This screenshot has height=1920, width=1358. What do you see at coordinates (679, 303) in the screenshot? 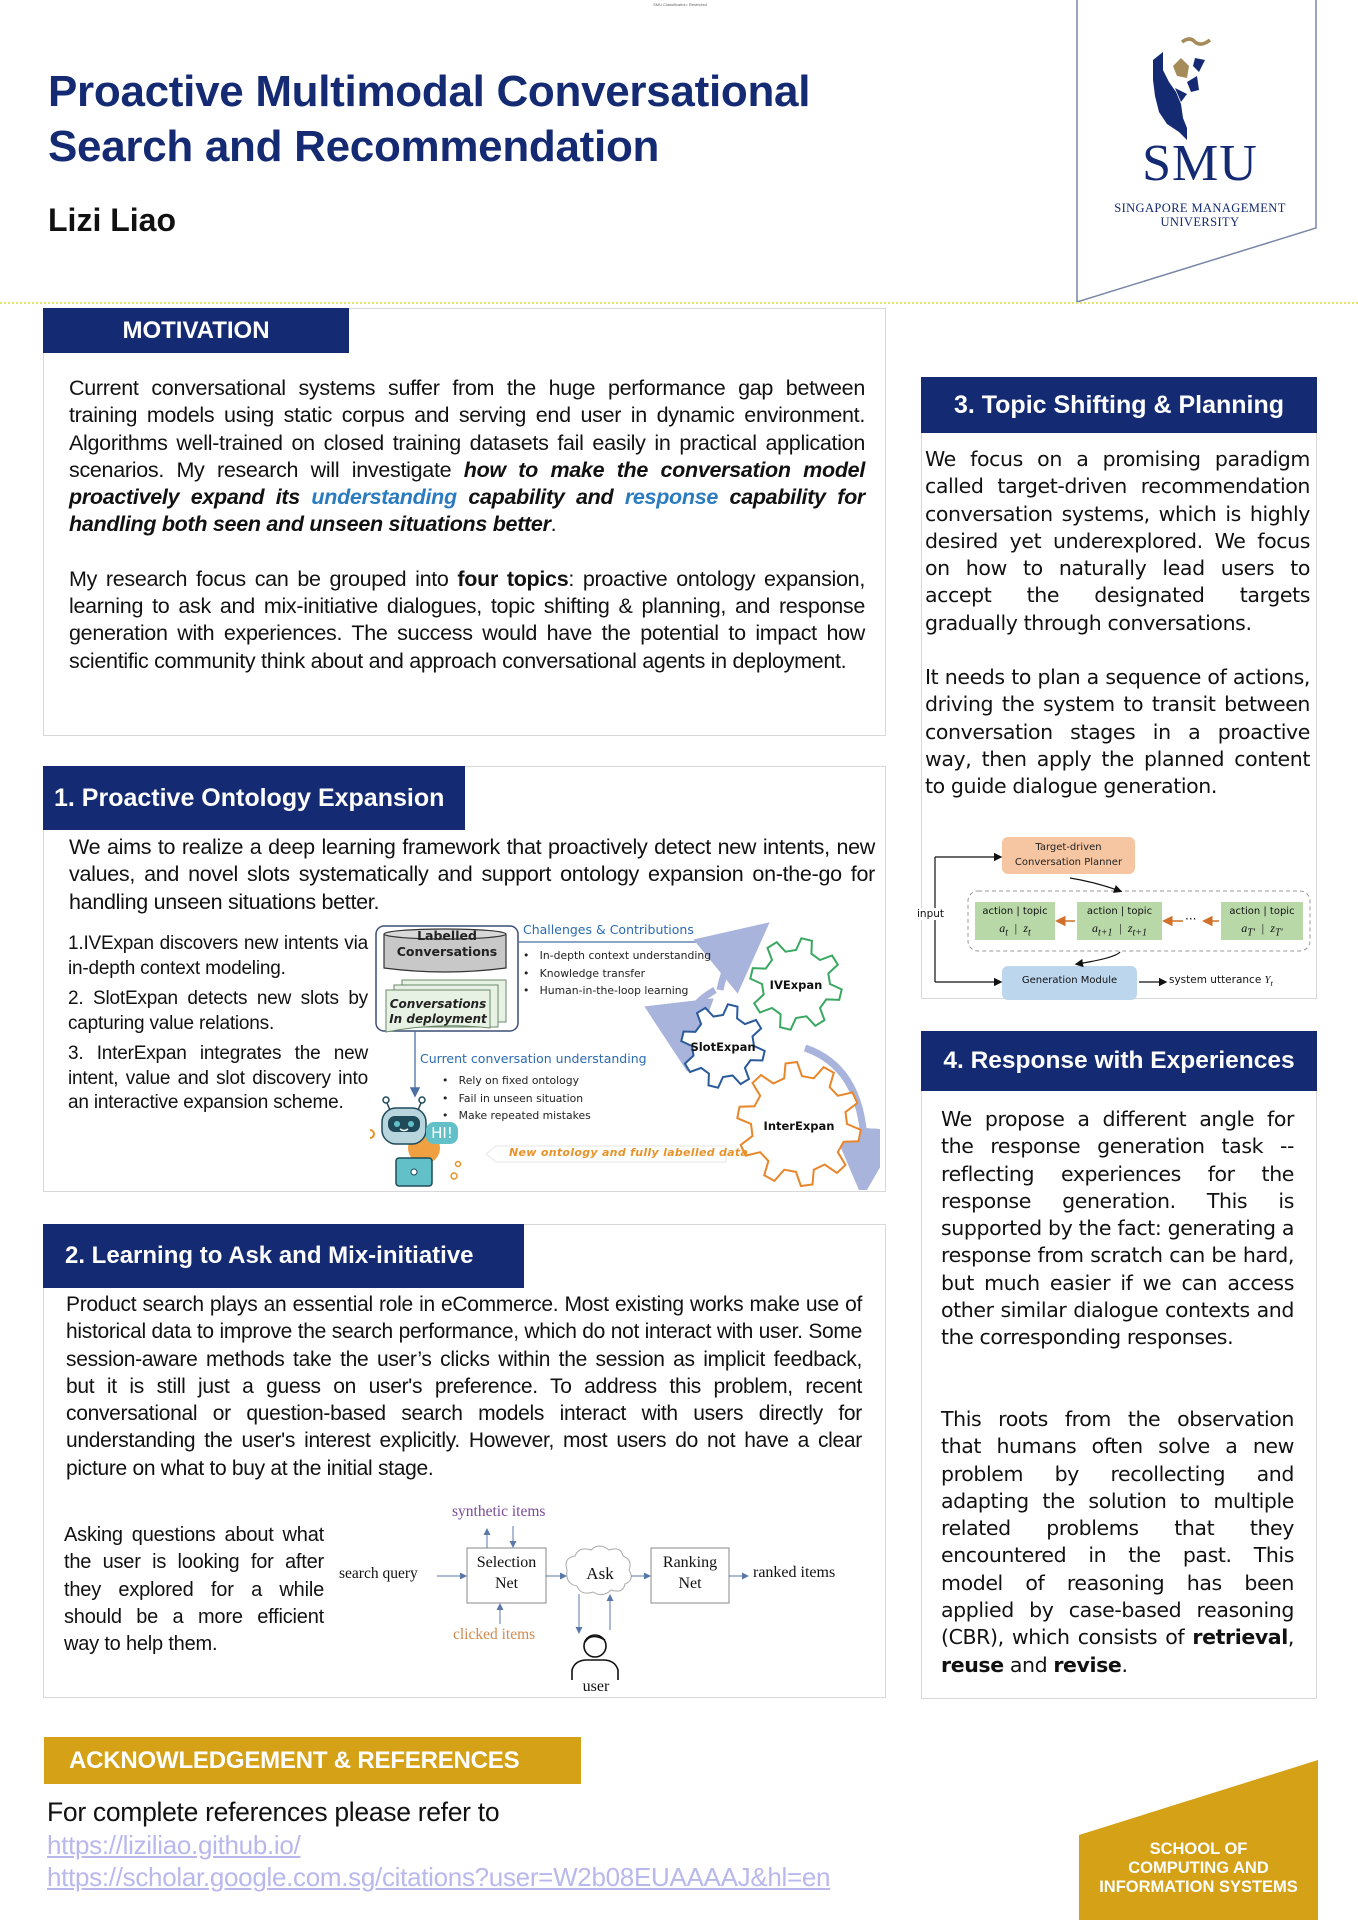
I see `header-divider` at bounding box center [679, 303].